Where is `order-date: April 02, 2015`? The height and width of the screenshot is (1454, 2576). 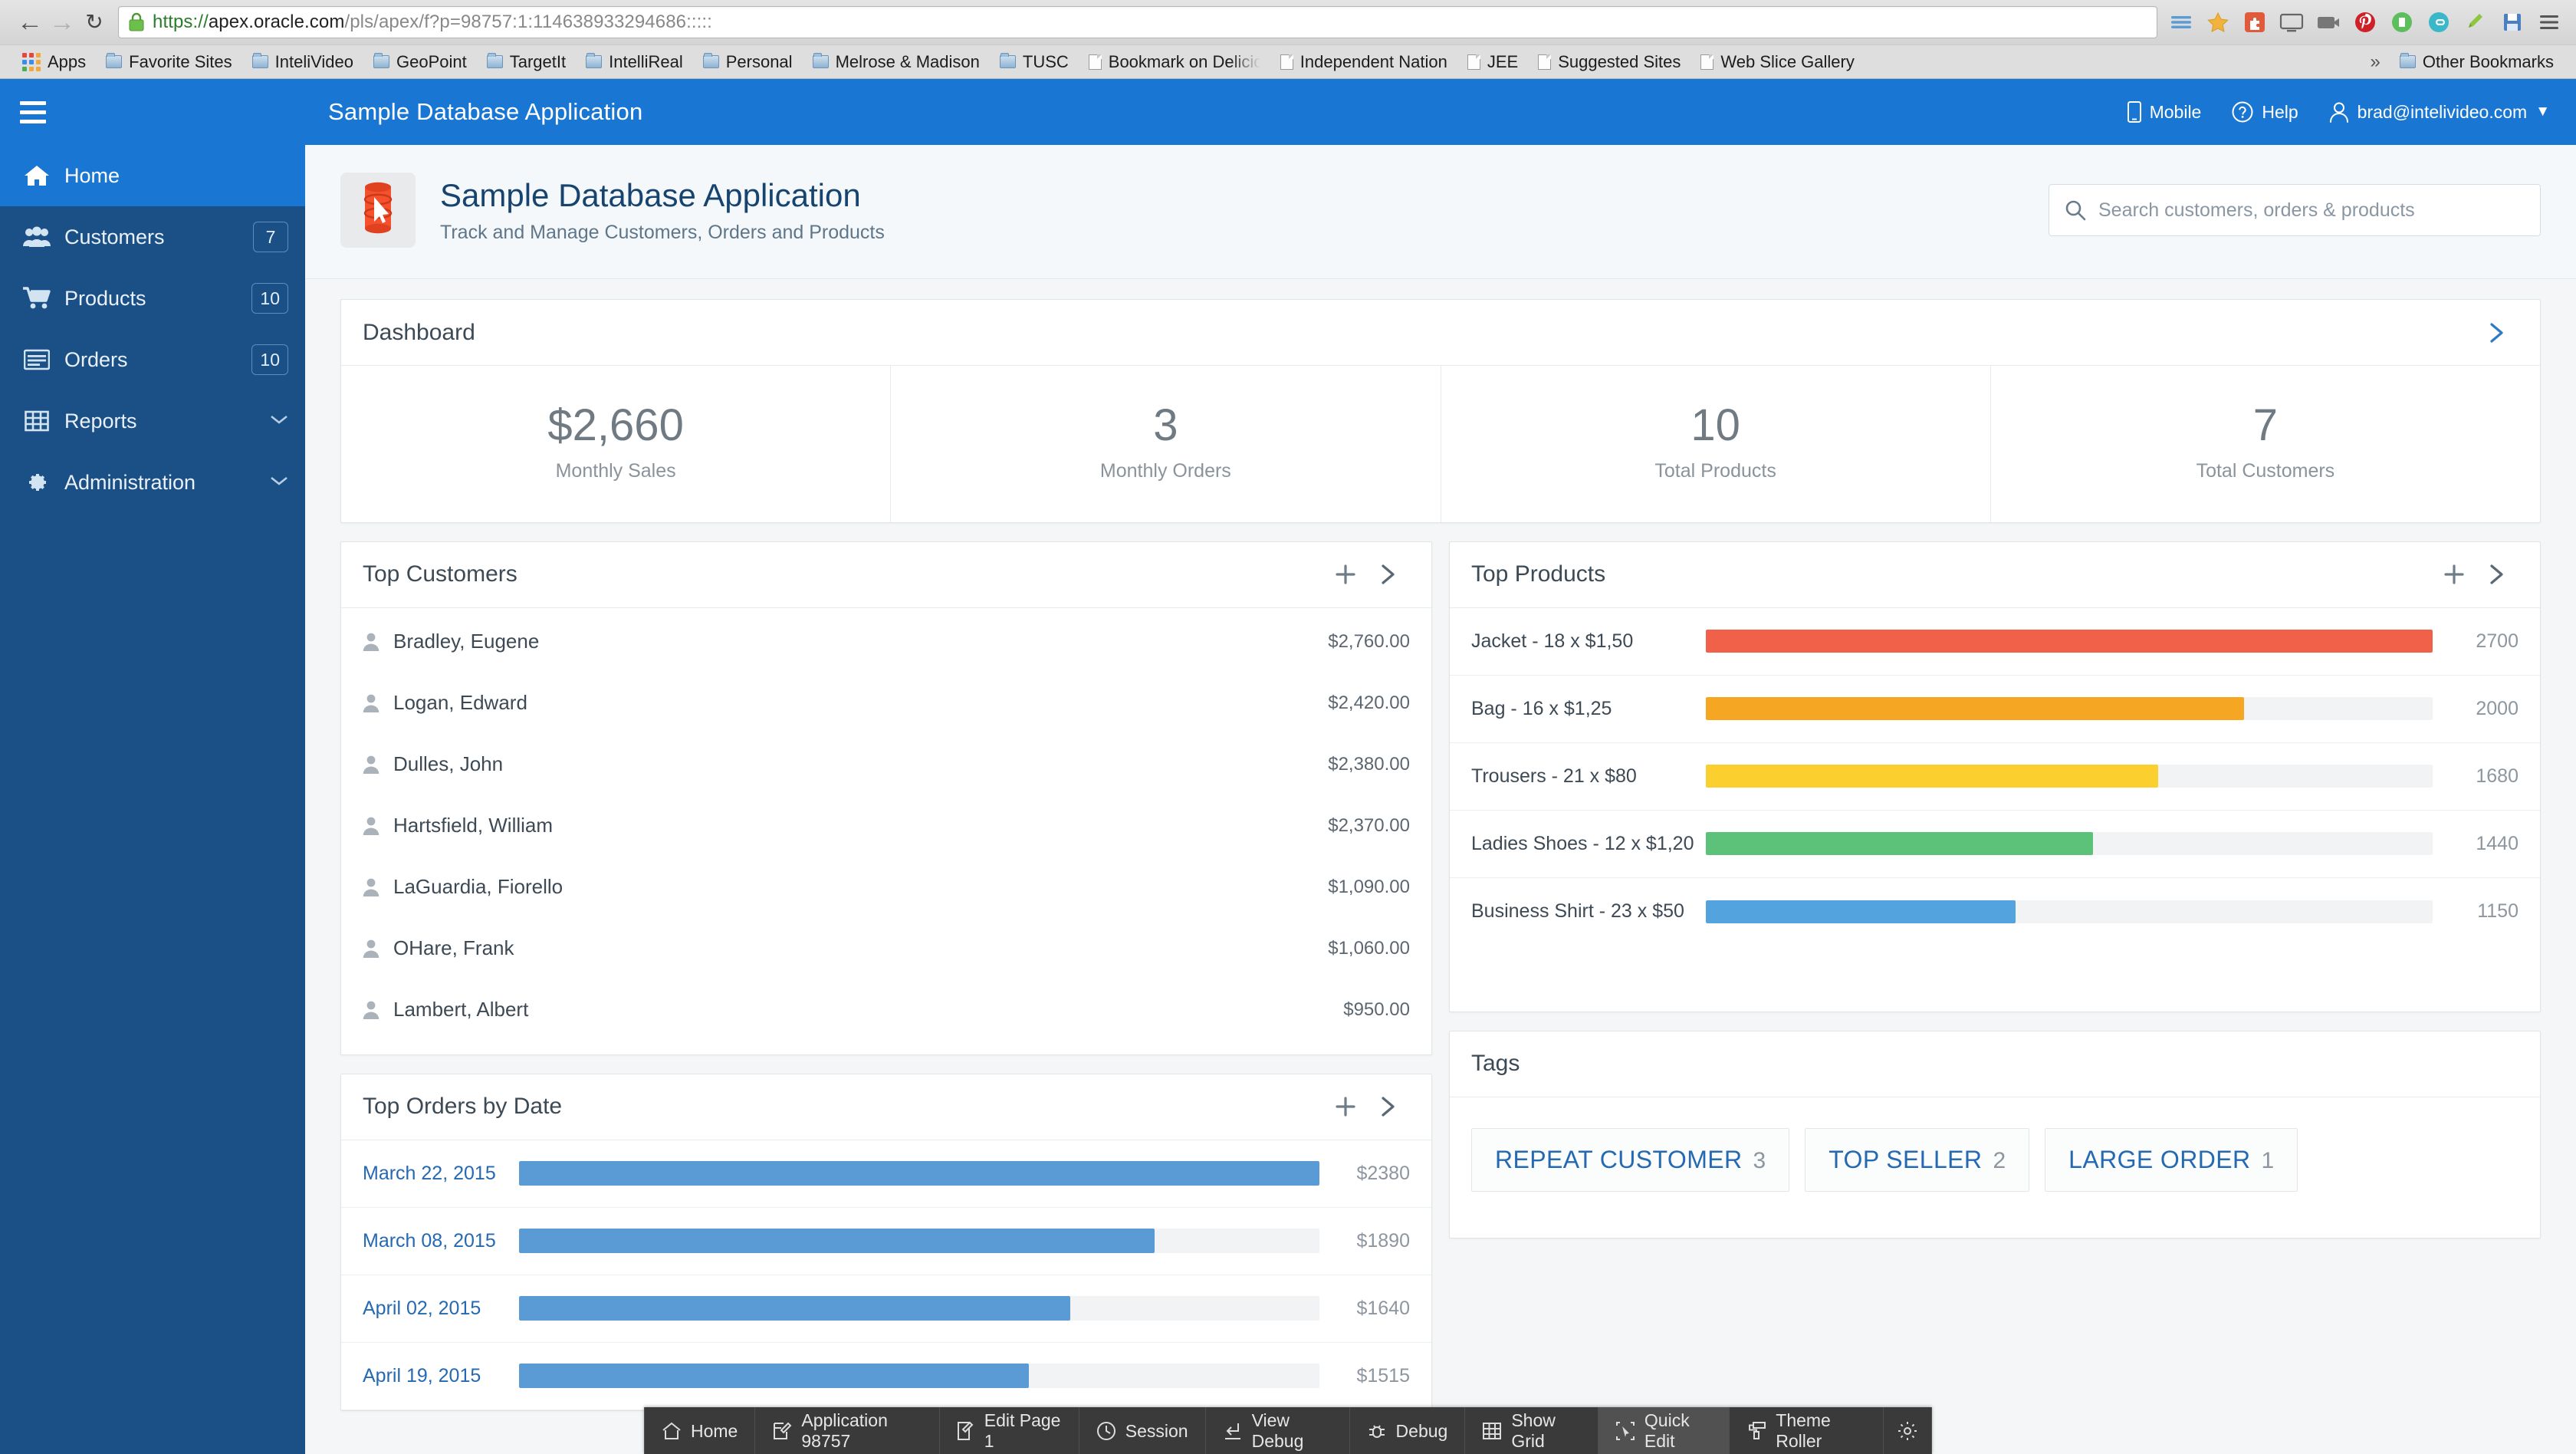 order-date: April 02, 2015 is located at coordinates (436, 1309).